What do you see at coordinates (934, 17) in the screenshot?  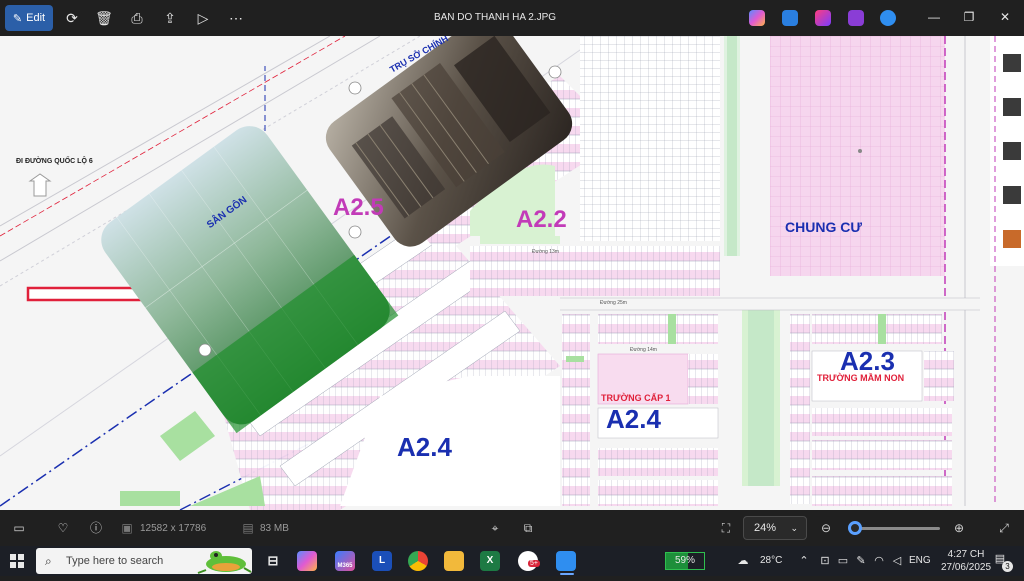 I see `minimize-icon: —` at bounding box center [934, 17].